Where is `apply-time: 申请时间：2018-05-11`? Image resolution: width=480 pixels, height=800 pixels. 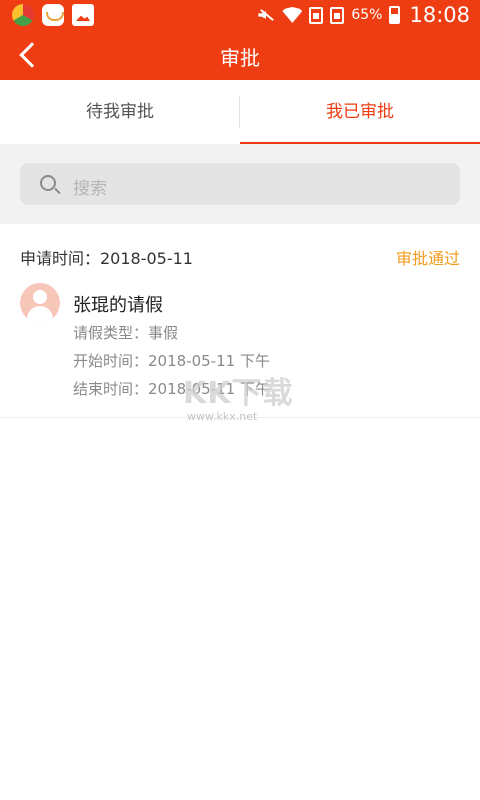 apply-time: 申请时间：2018-05-11 is located at coordinates (106, 258).